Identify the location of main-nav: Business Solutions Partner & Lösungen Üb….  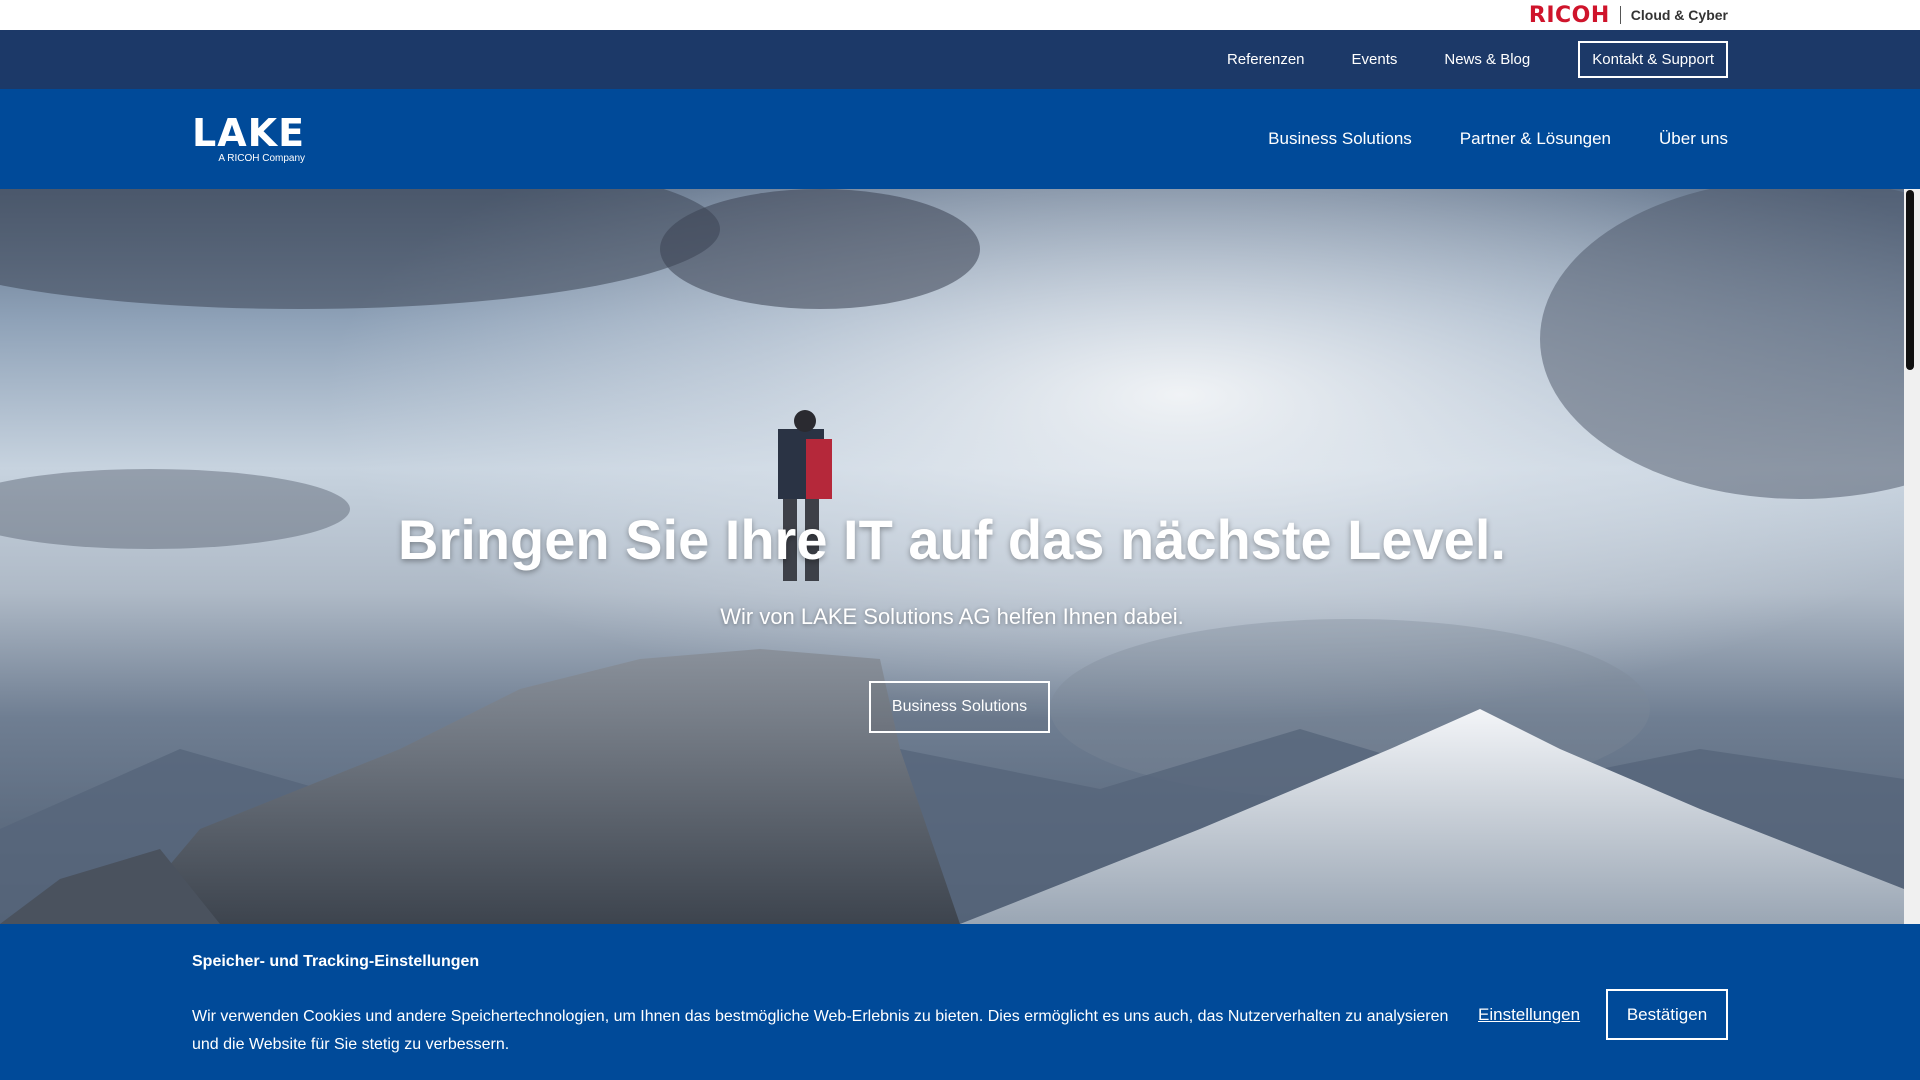
(1474, 139).